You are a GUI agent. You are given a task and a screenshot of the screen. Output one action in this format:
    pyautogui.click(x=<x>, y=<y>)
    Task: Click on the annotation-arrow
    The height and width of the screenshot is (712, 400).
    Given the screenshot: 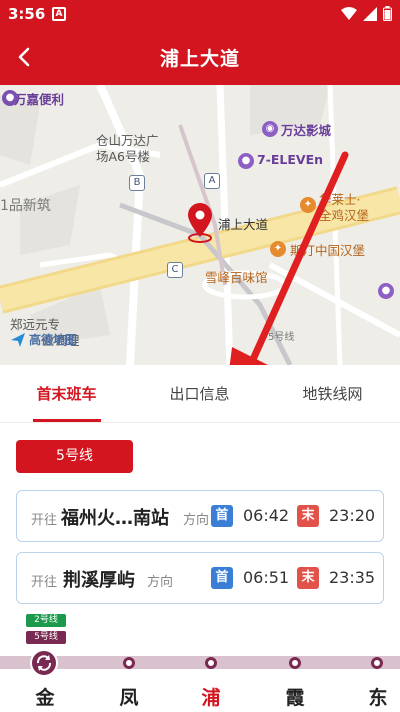 What is the action you would take?
    pyautogui.click(x=289, y=258)
    